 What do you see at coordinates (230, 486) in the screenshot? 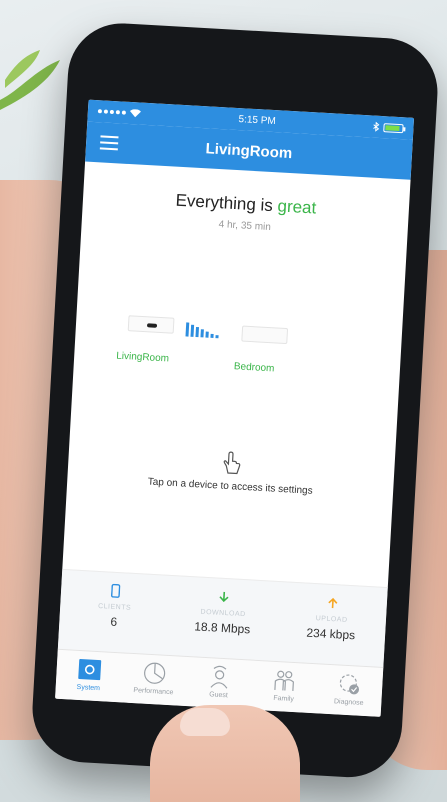
I see `tap-hint-text: Tap on a device to access its settings` at bounding box center [230, 486].